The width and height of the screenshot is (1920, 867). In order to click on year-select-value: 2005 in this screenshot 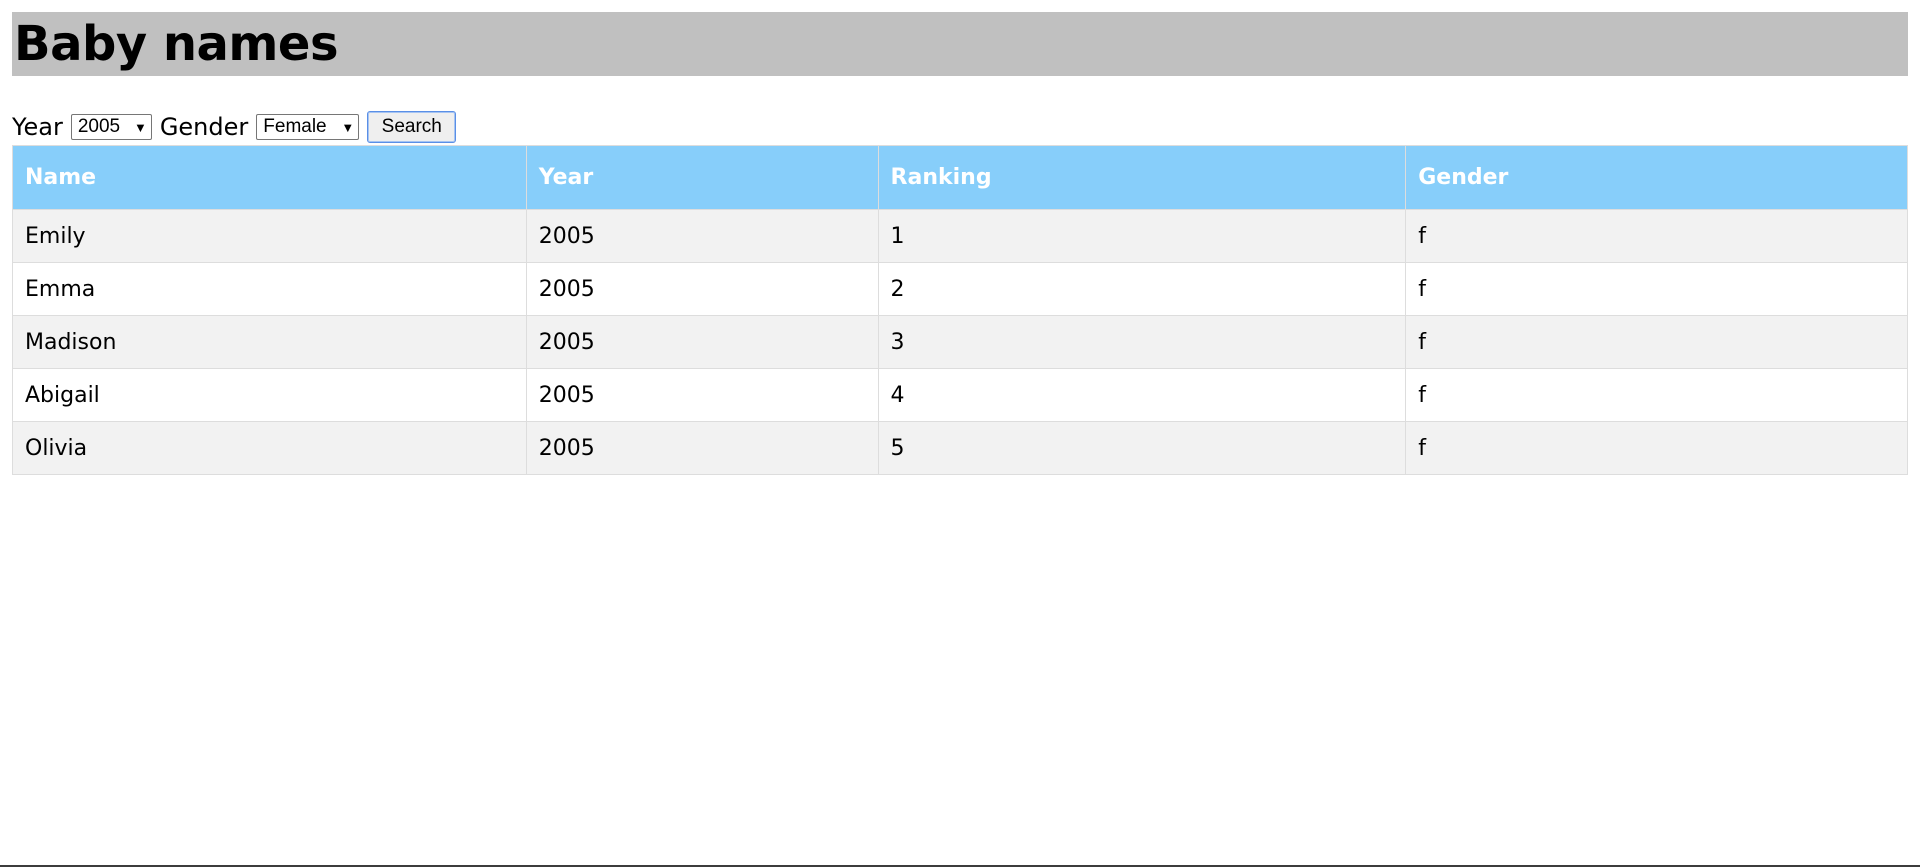, I will do `click(99, 126)`.